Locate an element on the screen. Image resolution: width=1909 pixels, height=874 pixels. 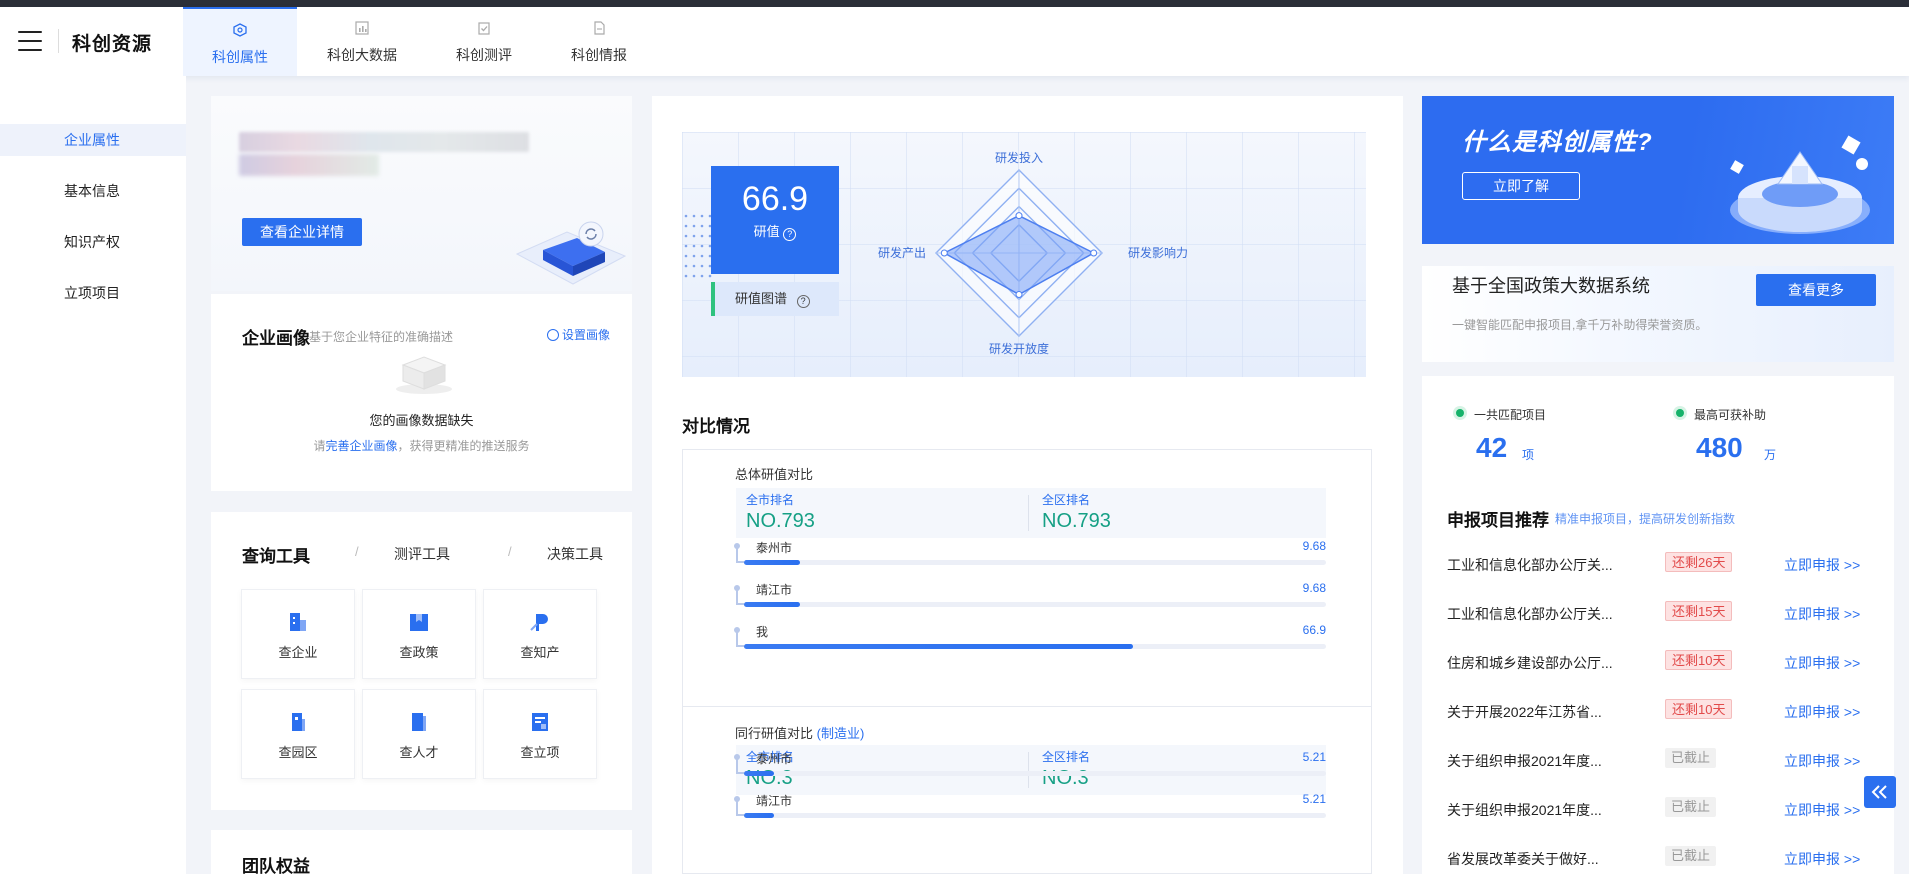
stat-label: 一共匹配项目 is located at coordinates (1510, 415).